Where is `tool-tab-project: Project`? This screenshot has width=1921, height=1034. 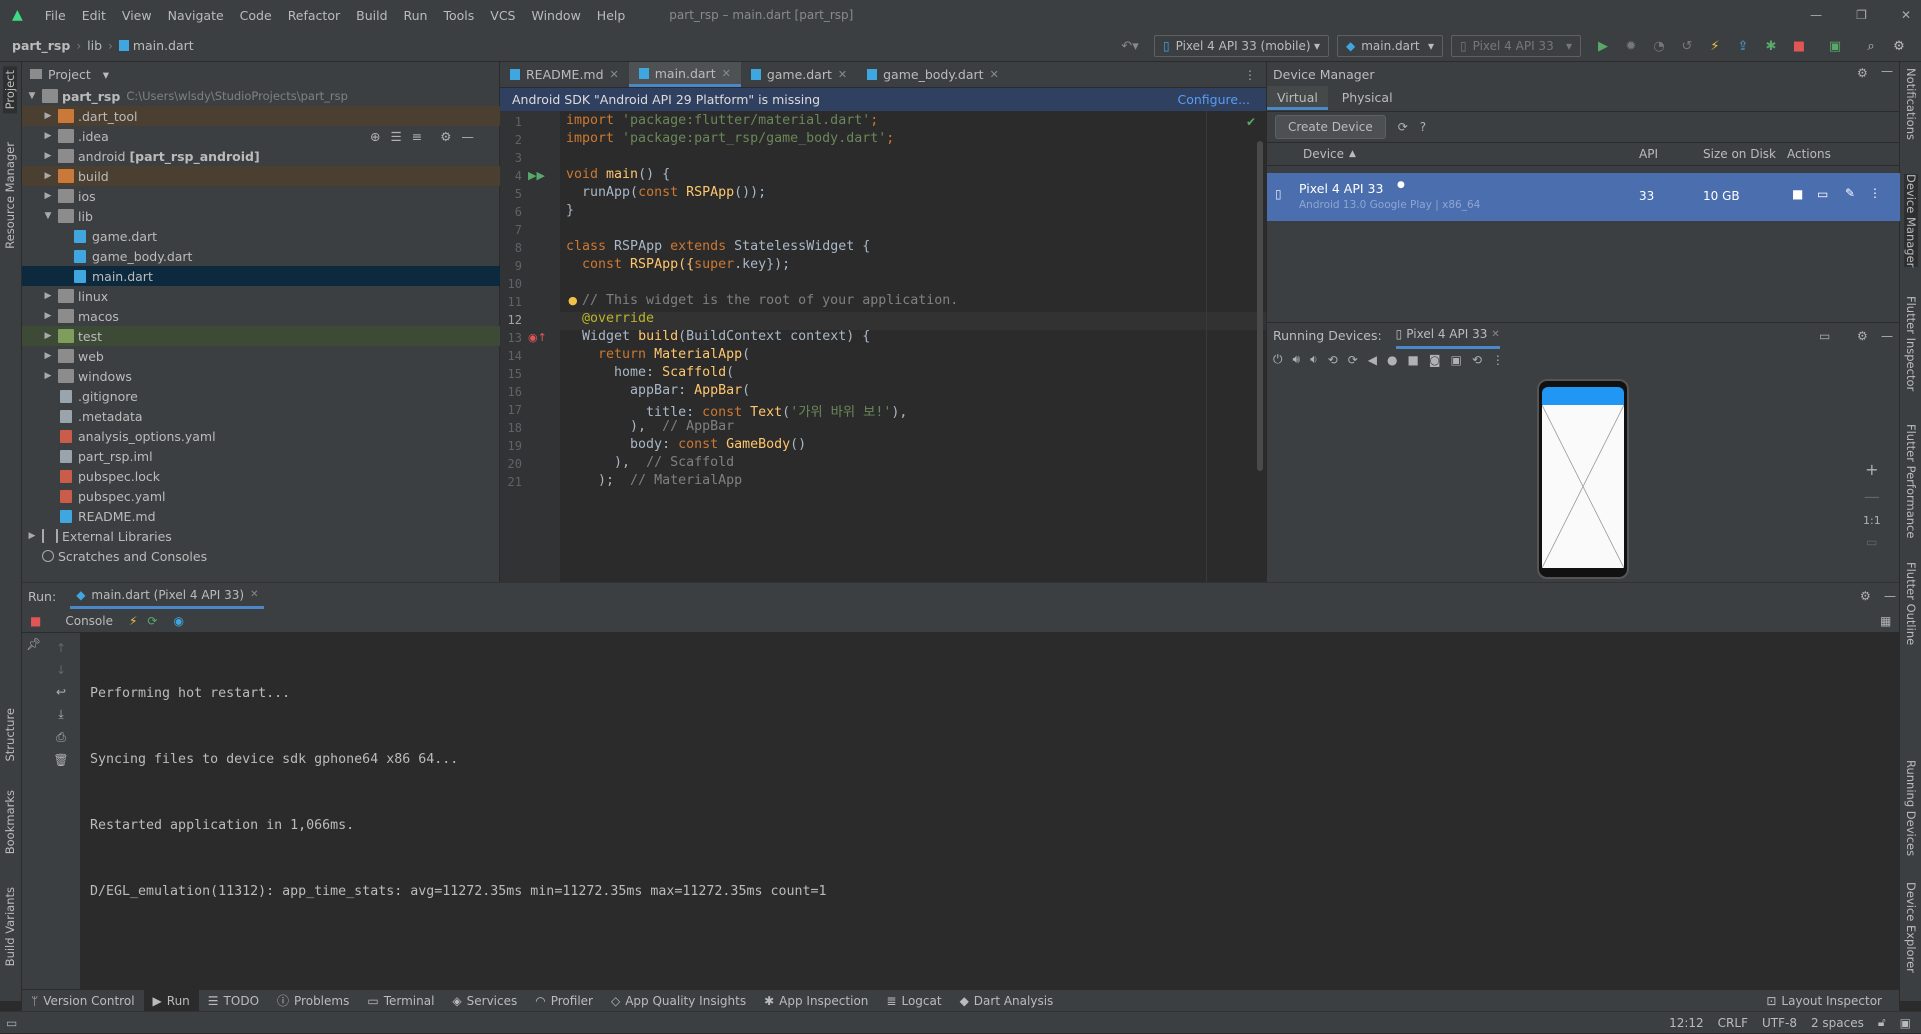 tool-tab-project: Project is located at coordinates (10, 90).